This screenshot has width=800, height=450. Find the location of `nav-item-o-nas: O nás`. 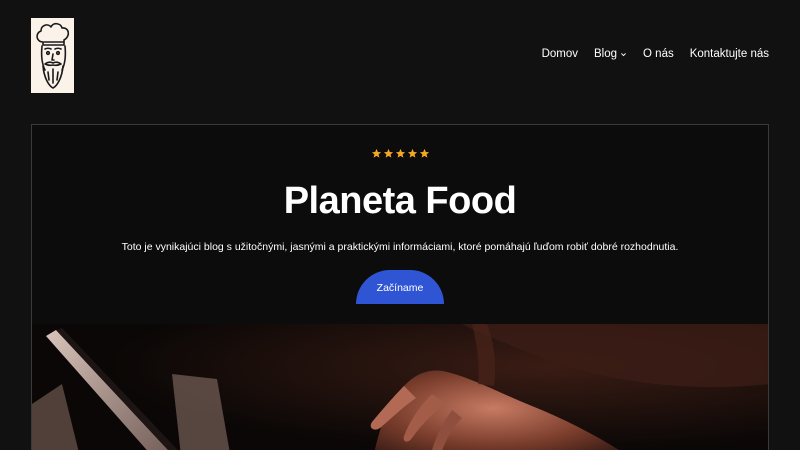

nav-item-o-nas: O nás is located at coordinates (658, 54).